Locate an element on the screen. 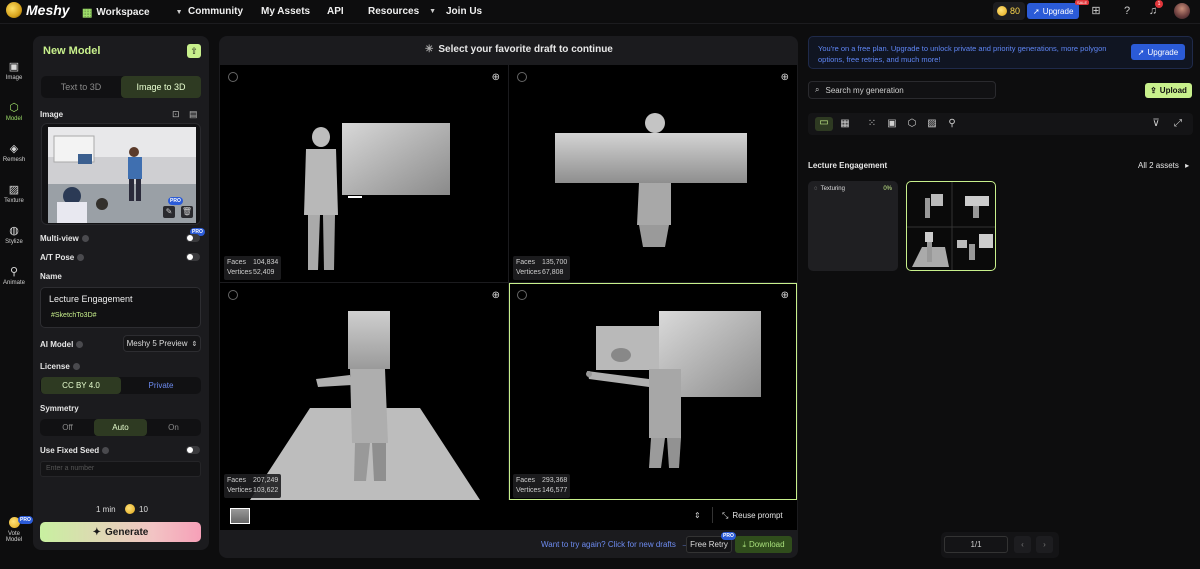 The height and width of the screenshot is (569, 1200). tab-image-to-3d: Image to 3D is located at coordinates (161, 87).